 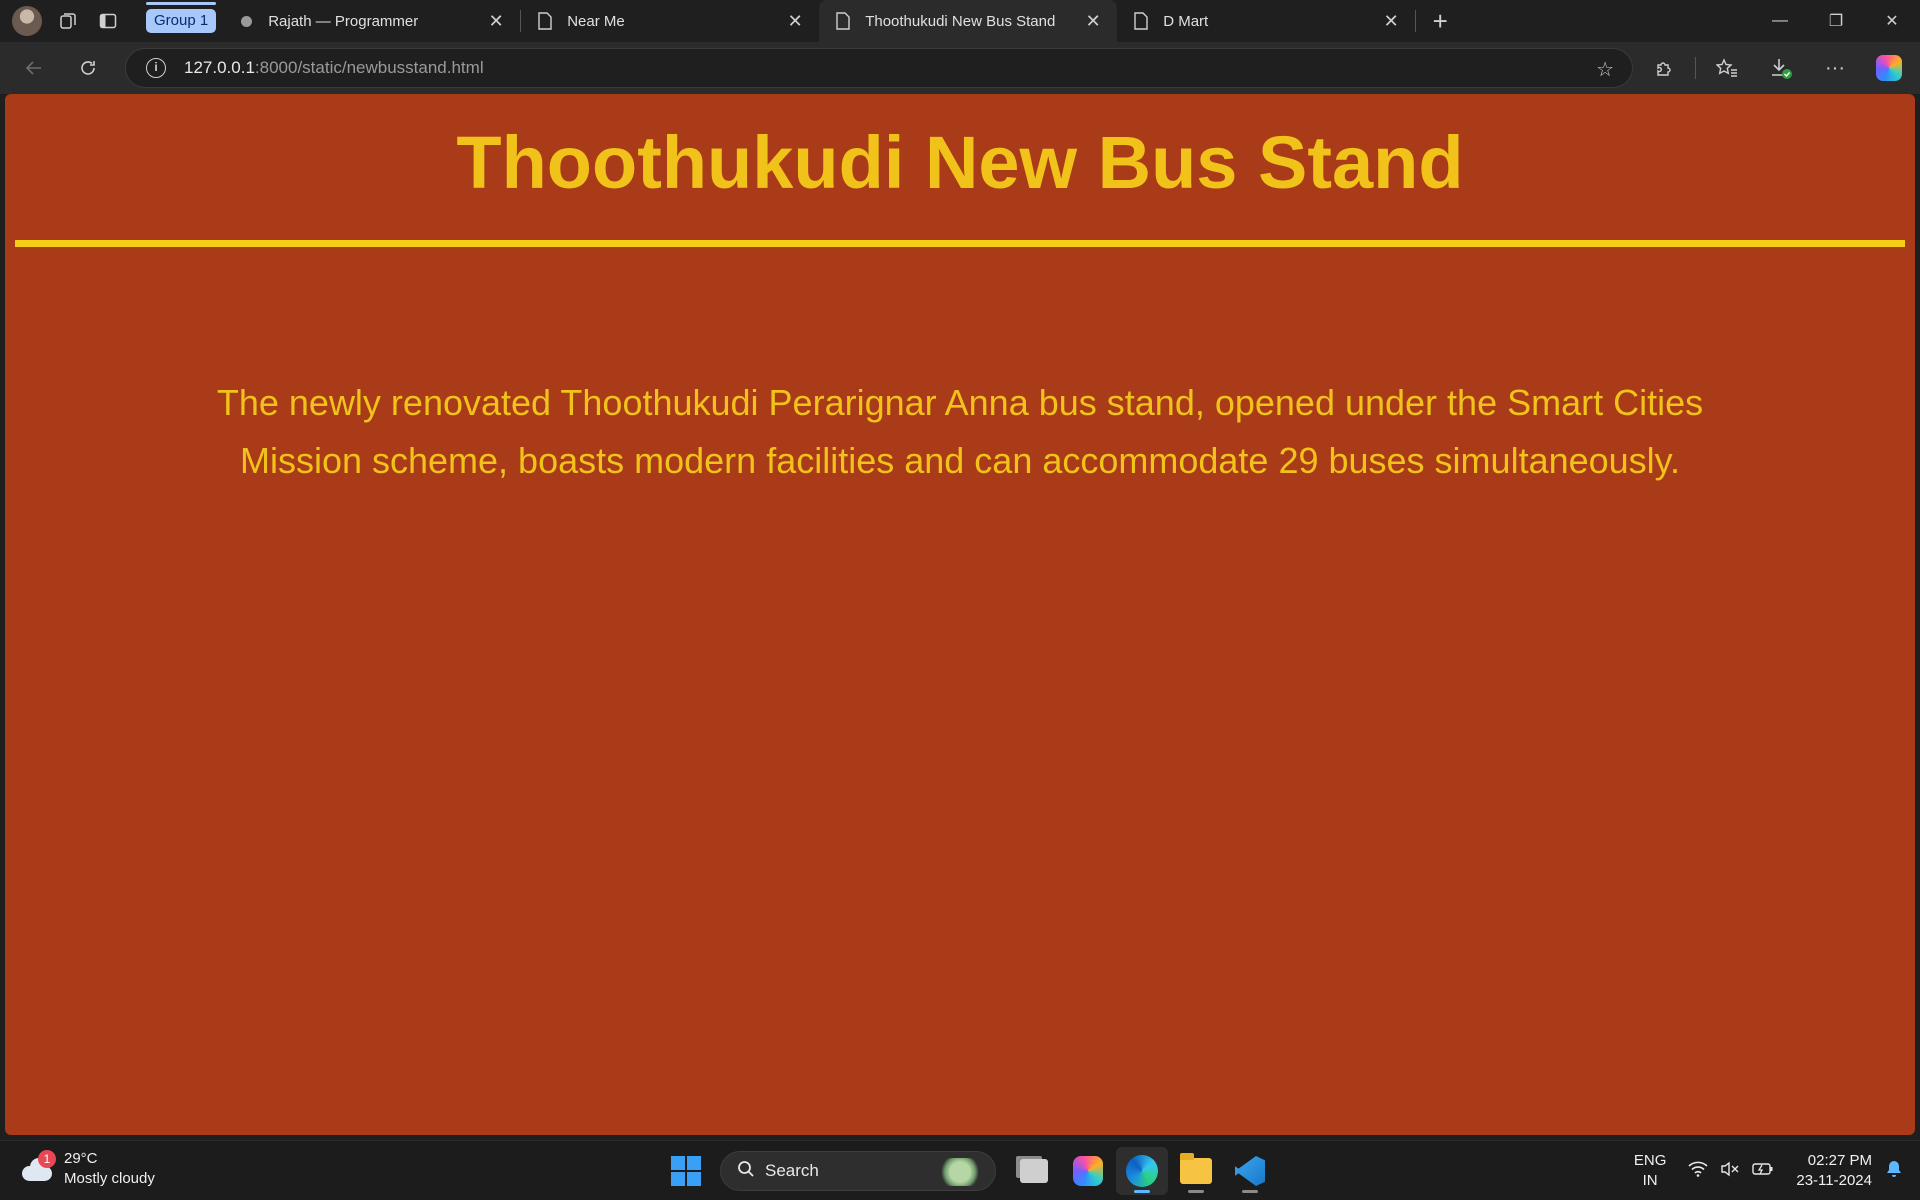 What do you see at coordinates (47, 1159) in the screenshot?
I see `notification-badge: 1` at bounding box center [47, 1159].